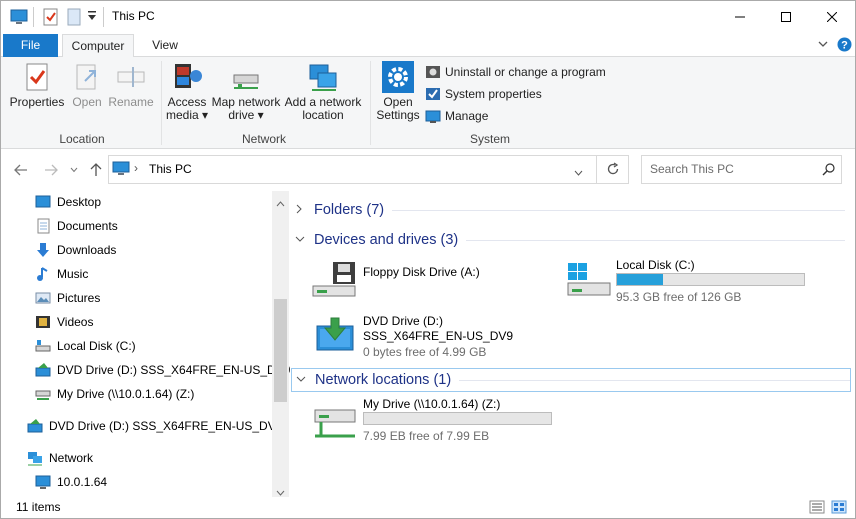 The height and width of the screenshot is (519, 856). I want to click on refresh-icon, so click(613, 170).